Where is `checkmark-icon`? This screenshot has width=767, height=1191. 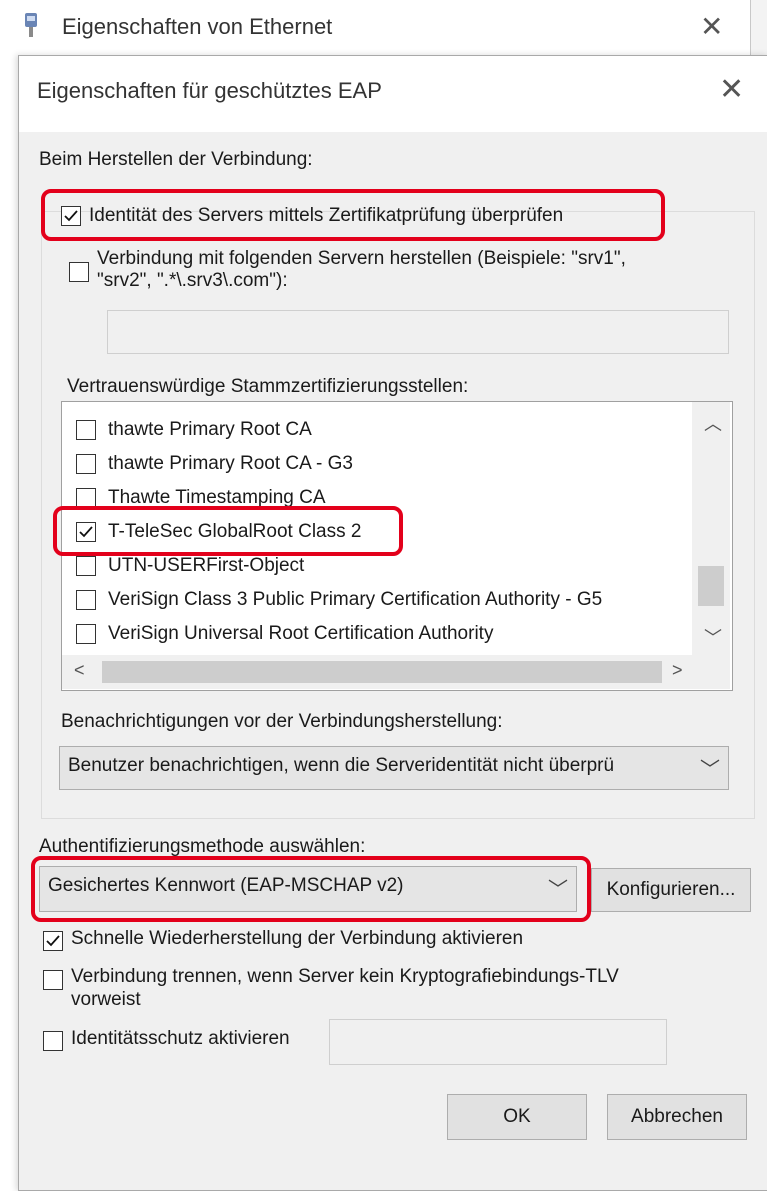
checkmark-icon is located at coordinates (53, 941).